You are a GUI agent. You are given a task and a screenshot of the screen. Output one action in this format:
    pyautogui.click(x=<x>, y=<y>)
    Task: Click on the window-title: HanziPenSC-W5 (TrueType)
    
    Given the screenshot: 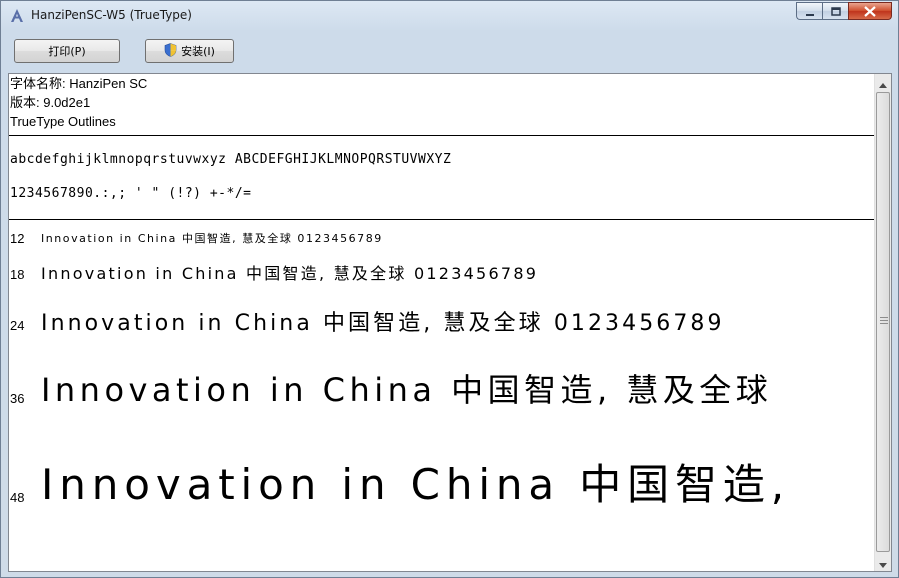 What is the action you would take?
    pyautogui.click(x=111, y=15)
    